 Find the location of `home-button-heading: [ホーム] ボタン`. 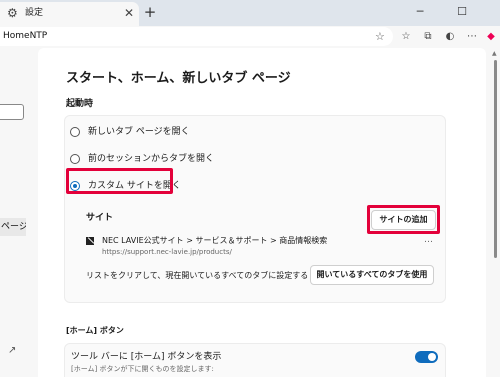

home-button-heading: [ホーム] ボタン is located at coordinates (95, 330).